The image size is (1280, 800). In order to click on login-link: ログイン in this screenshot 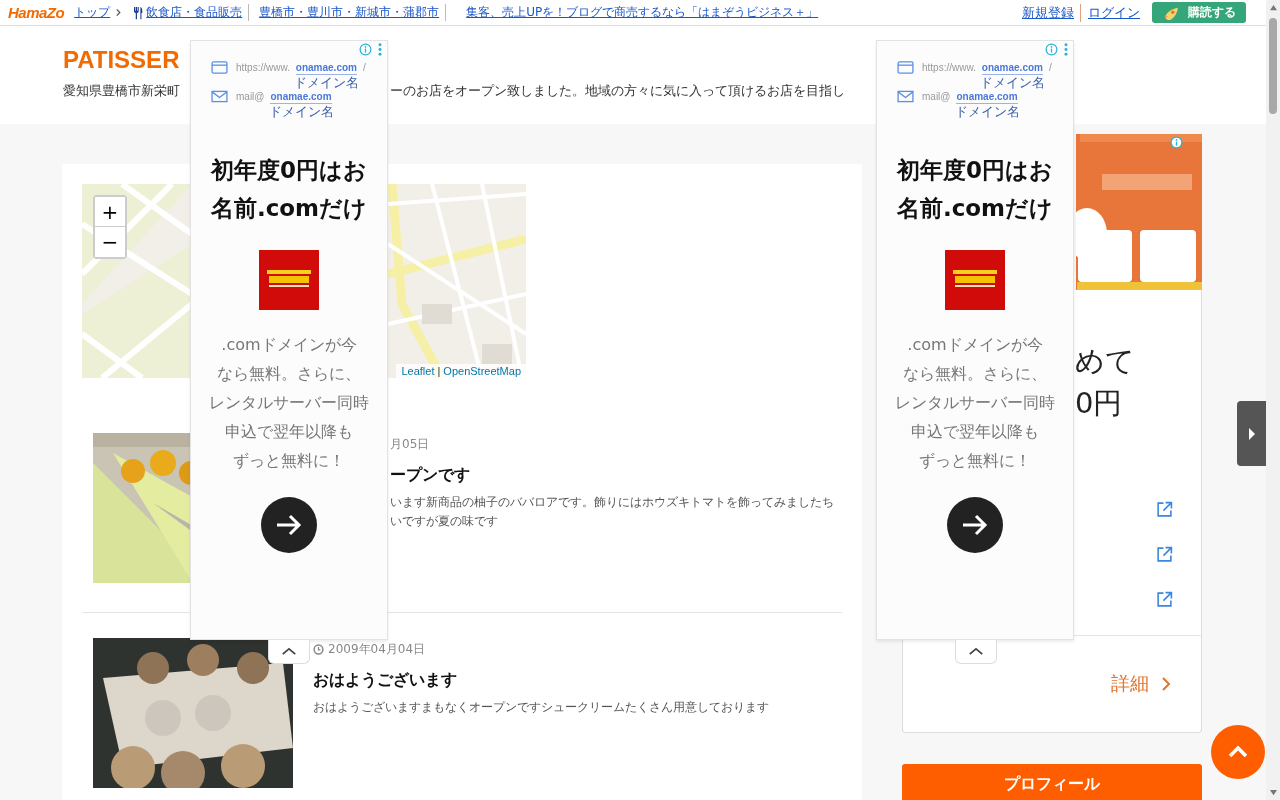, I will do `click(1114, 12)`.